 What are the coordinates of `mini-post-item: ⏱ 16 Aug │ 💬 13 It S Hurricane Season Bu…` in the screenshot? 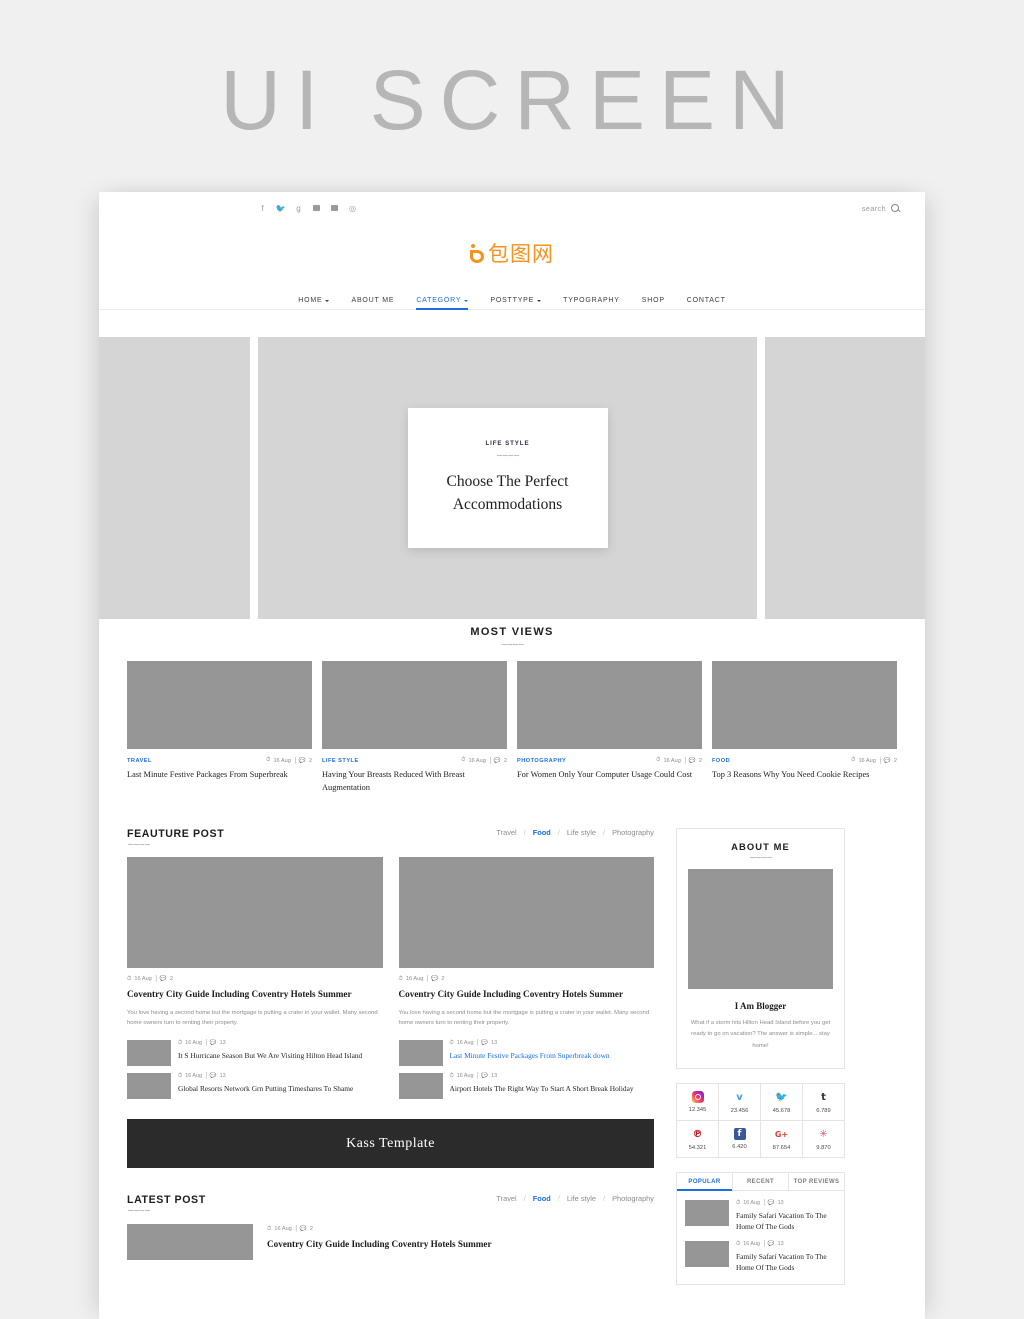 It's located at (255, 1053).